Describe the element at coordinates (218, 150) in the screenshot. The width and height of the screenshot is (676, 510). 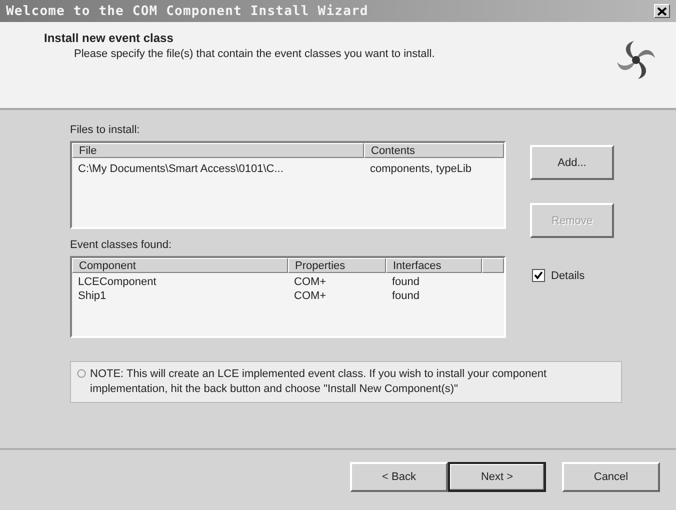
I see `column-header: File` at that location.